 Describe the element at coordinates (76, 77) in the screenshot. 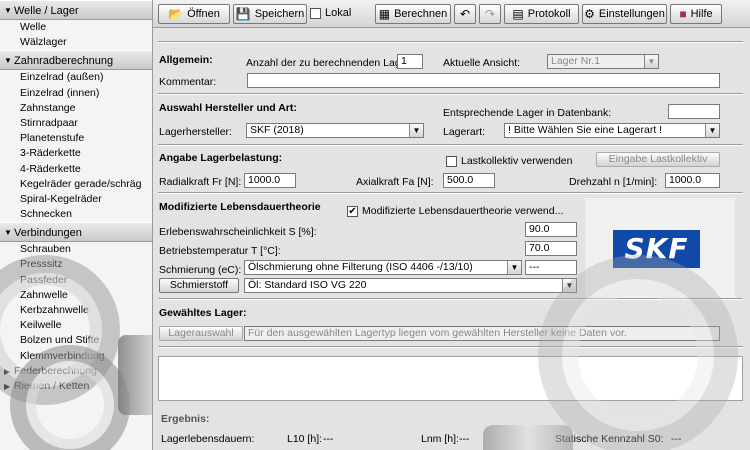

I see `sidebar-item-einzelrad-aussen: Einzelrad (außen)` at that location.